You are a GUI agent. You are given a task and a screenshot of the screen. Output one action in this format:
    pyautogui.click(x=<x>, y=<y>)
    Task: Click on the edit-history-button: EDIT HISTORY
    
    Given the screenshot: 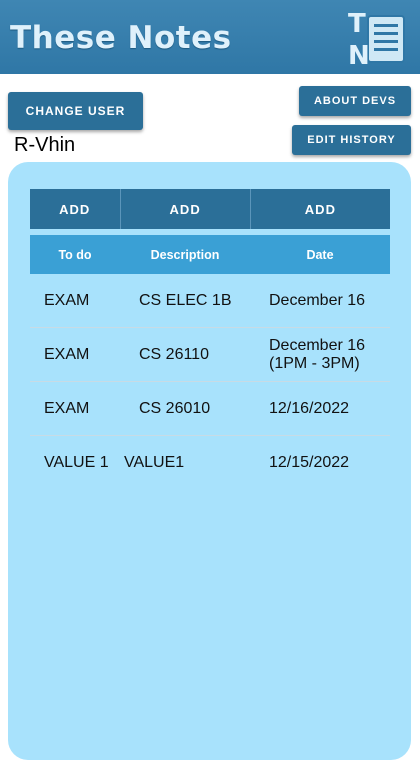 What is the action you would take?
    pyautogui.click(x=351, y=140)
    